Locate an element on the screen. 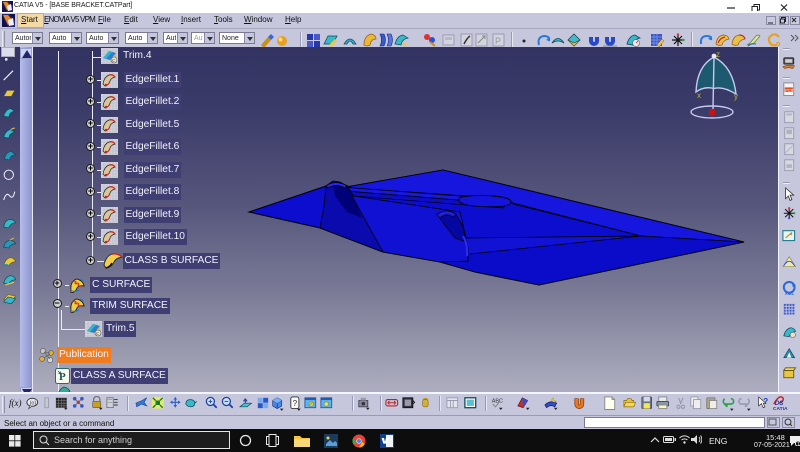  svg-text: PCS is located at coordinates (789, 89).